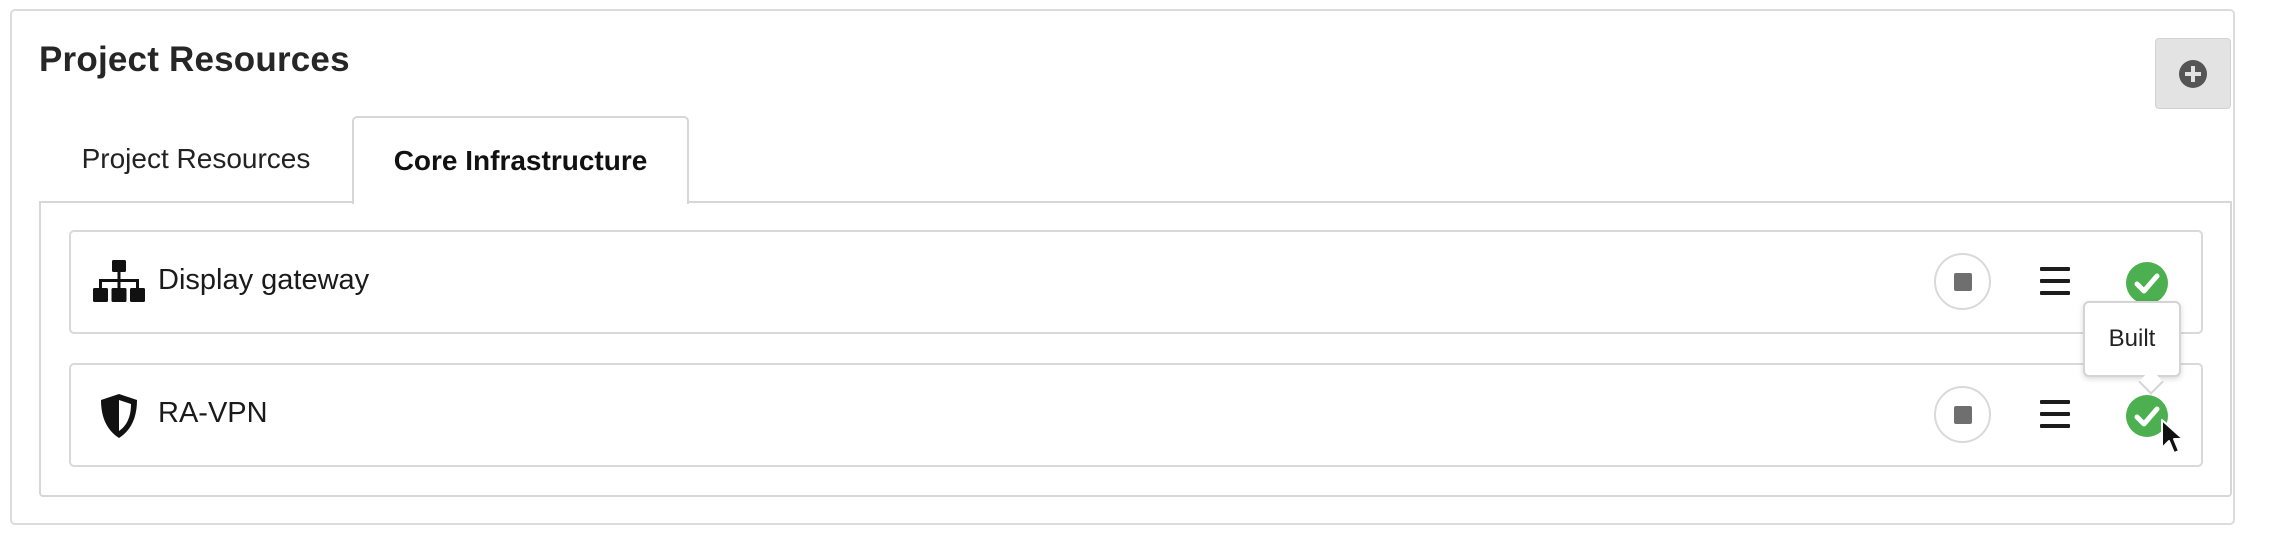 The image size is (2271, 537). What do you see at coordinates (520, 160) in the screenshot?
I see `tab-core-infrastructure: Core Infrastructure` at bounding box center [520, 160].